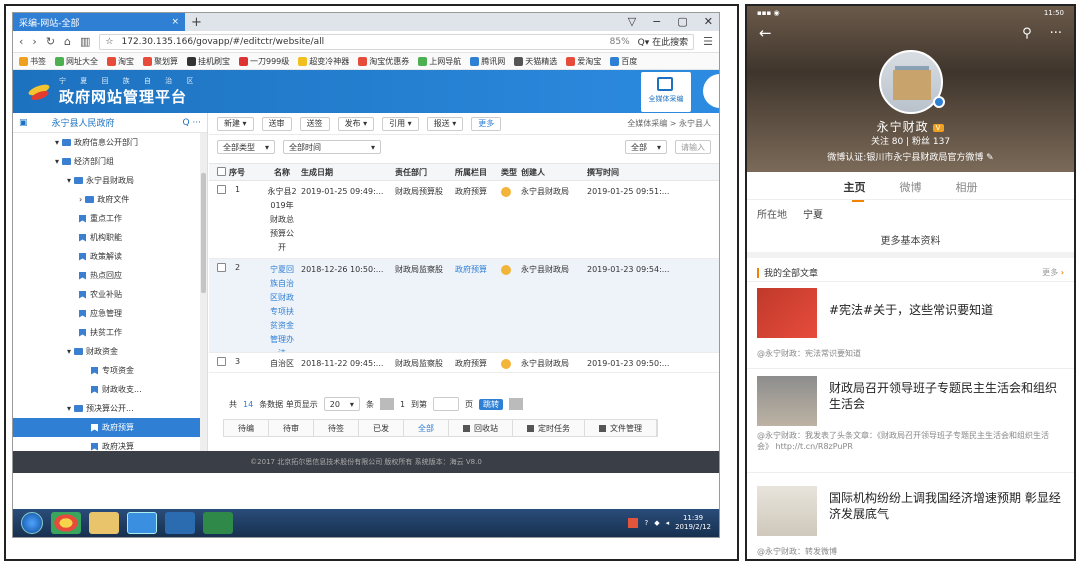  I want to click on tree-item: 专项资金, so click(110, 370).